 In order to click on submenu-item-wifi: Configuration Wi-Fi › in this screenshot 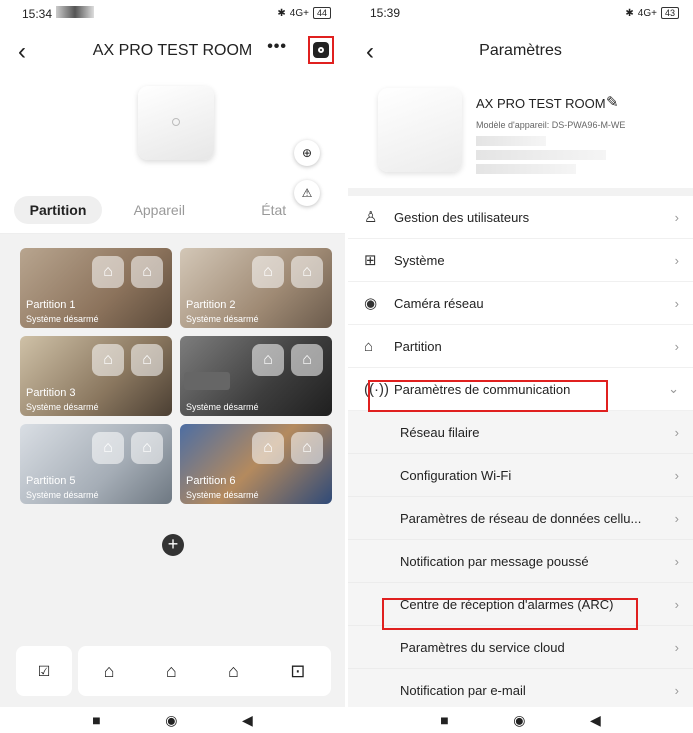, I will do `click(520, 475)`.